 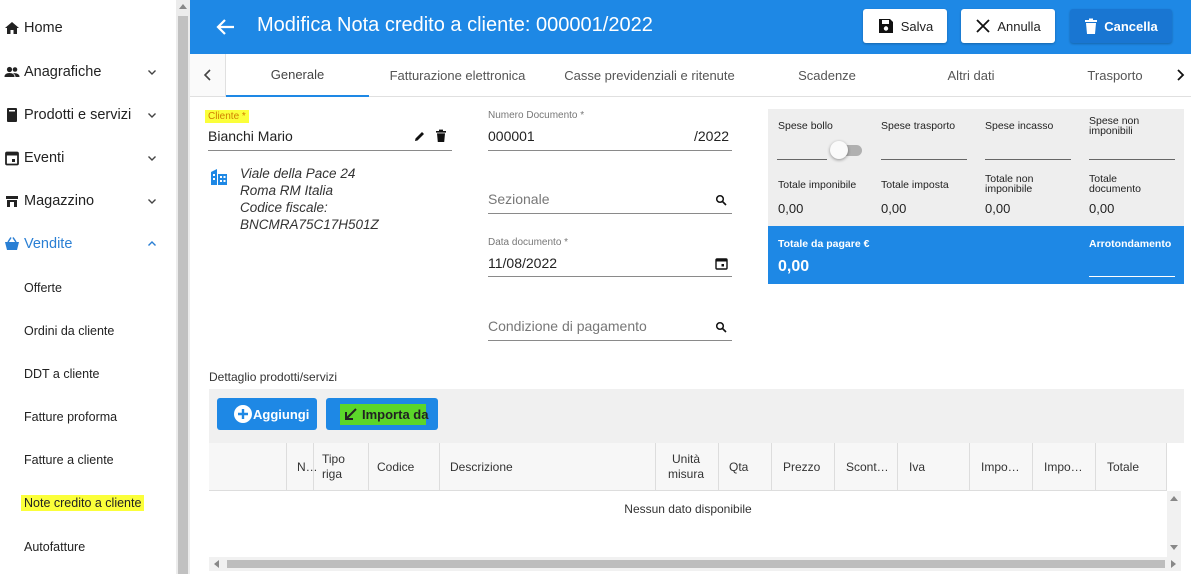 I want to click on pencil-icon, so click(x=419, y=136).